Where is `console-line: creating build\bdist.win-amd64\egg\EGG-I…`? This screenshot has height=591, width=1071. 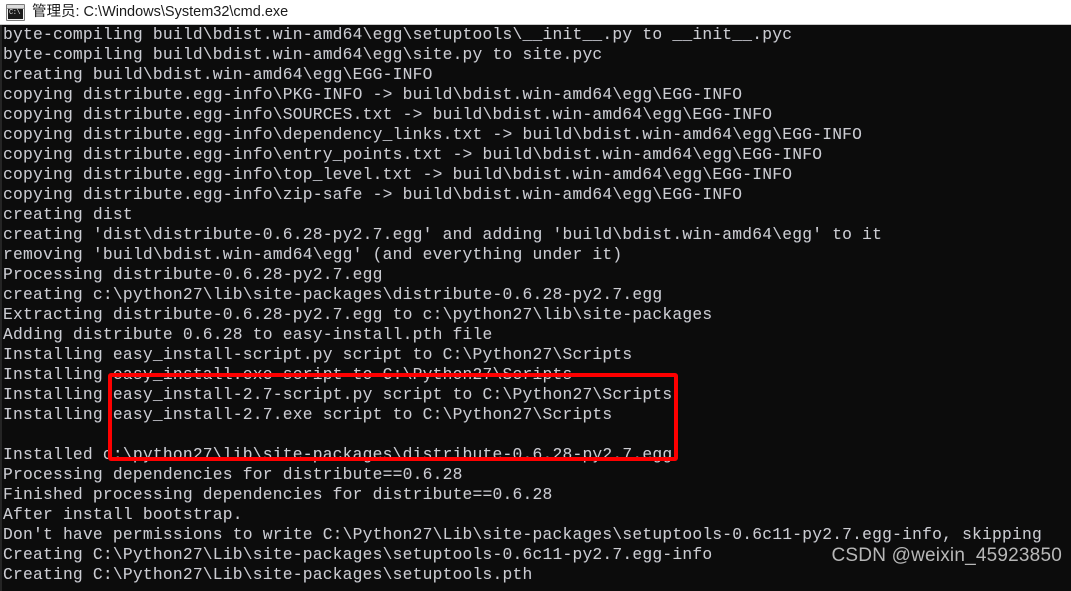
console-line: creating build\bdist.win-amd64\egg\EGG-I… is located at coordinates (218, 74).